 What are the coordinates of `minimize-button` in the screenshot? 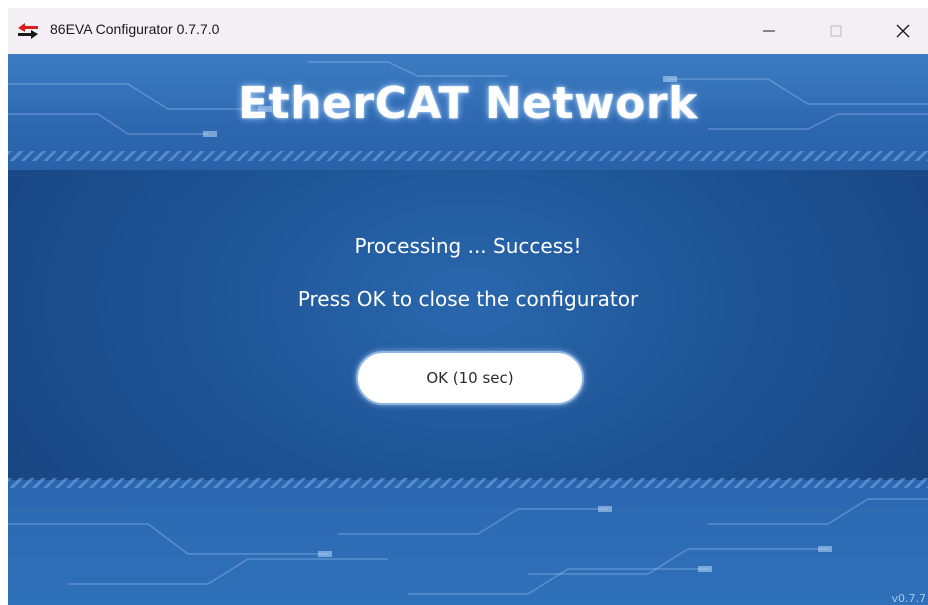 It's located at (769, 31).